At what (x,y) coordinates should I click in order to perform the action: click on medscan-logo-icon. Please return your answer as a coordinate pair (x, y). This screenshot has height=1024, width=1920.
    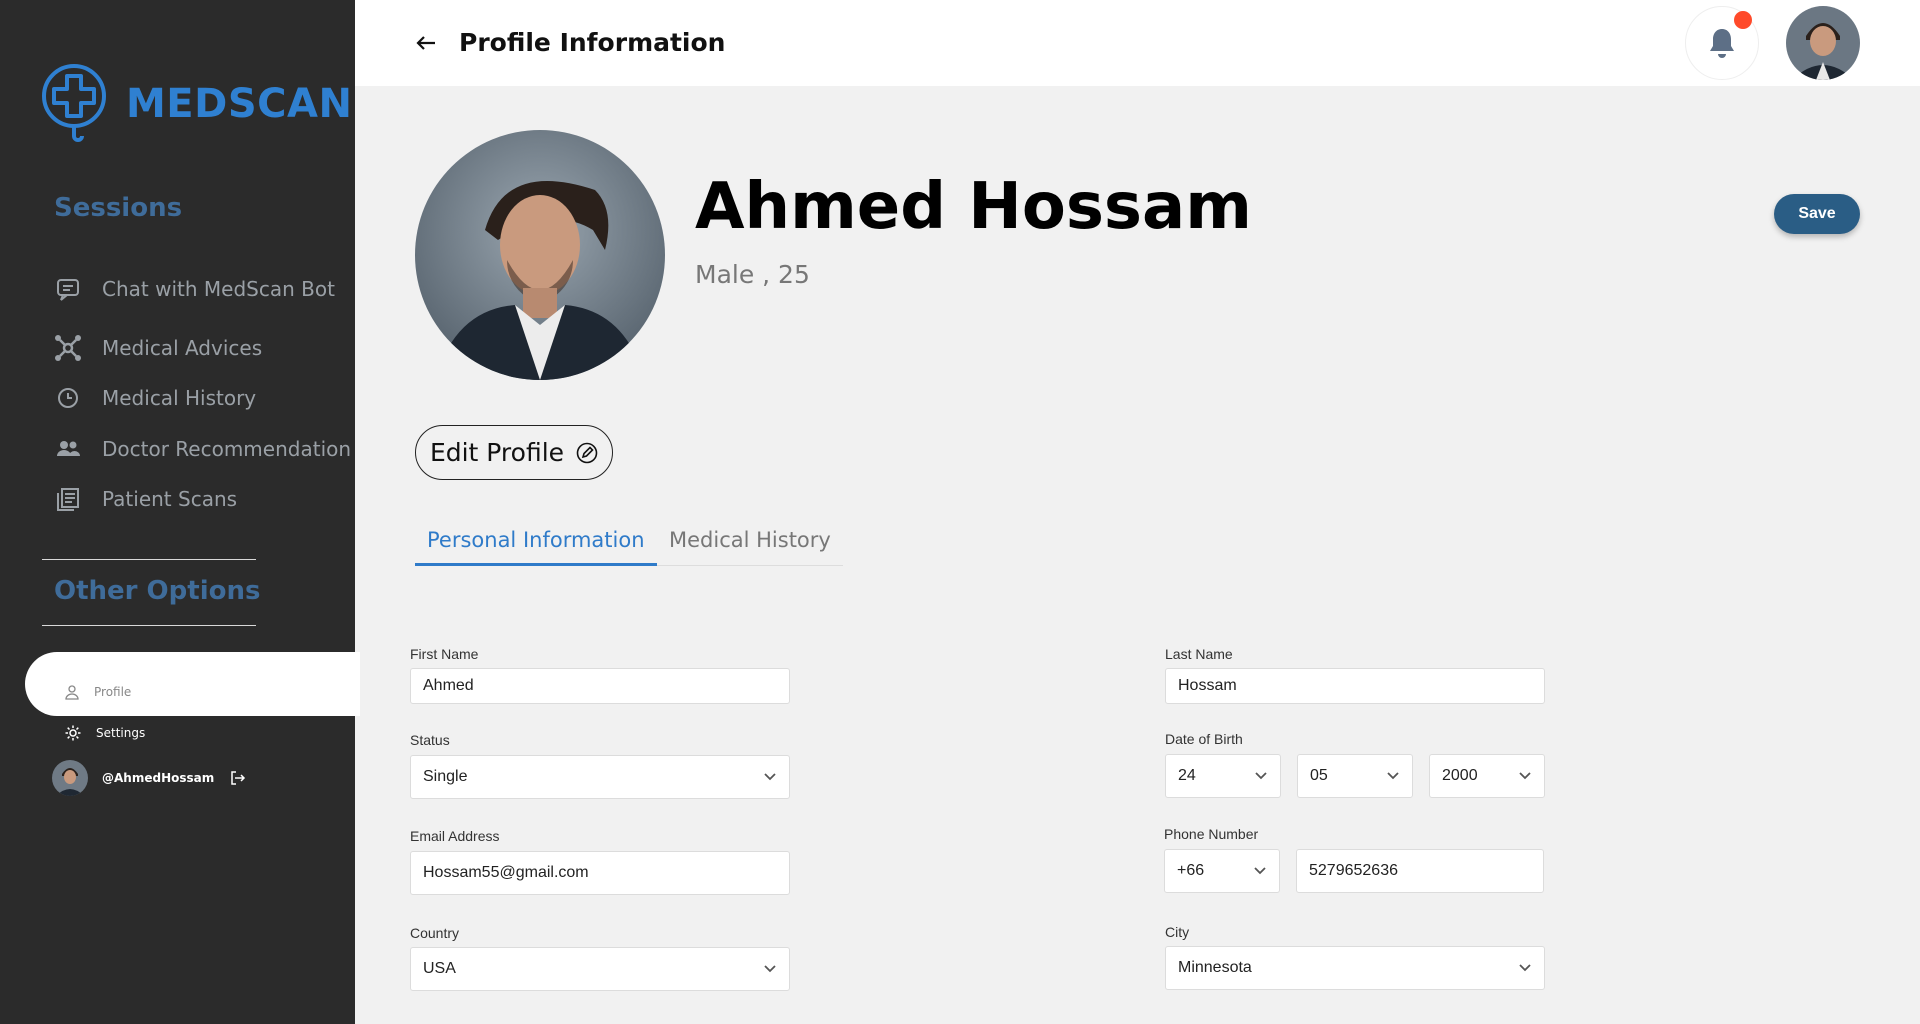
    Looking at the image, I should click on (74, 103).